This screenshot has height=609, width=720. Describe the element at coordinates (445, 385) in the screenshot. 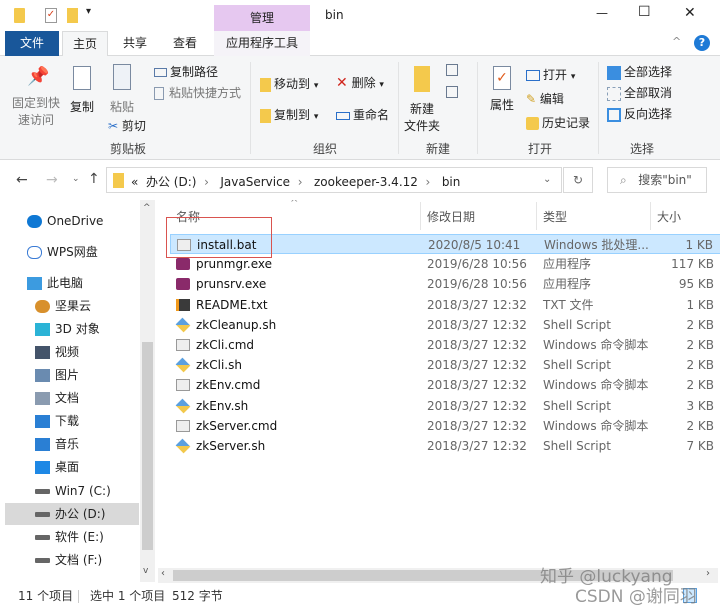

I see `file-row: zkEnv.cmd 2018/3/27 12:32 Windows 命令脚本 2 KB` at that location.